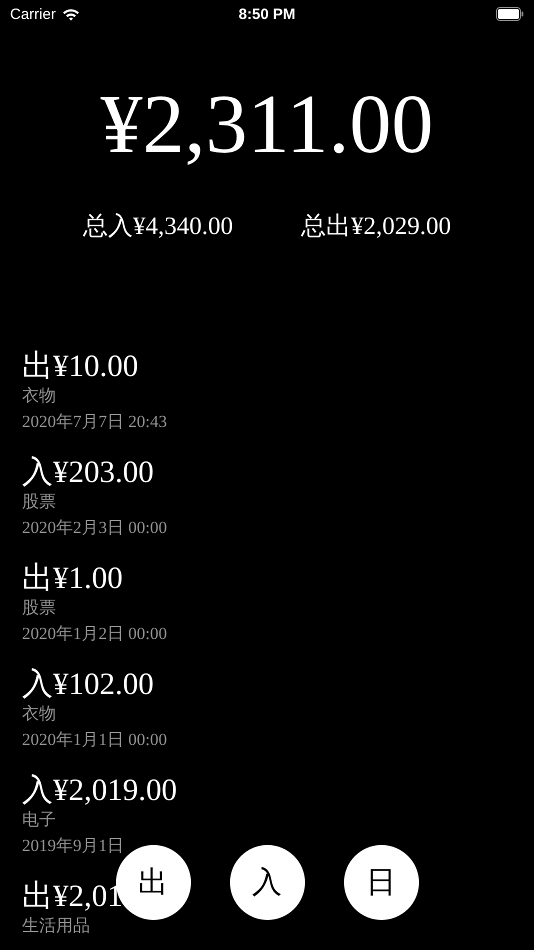 Image resolution: width=534 pixels, height=950 pixels. I want to click on clock-time: 8:50 PM, so click(267, 14).